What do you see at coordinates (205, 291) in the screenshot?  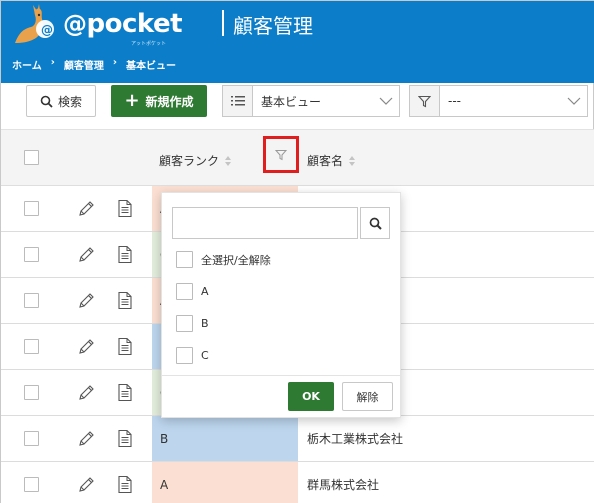 I see `filter-option-label: A` at bounding box center [205, 291].